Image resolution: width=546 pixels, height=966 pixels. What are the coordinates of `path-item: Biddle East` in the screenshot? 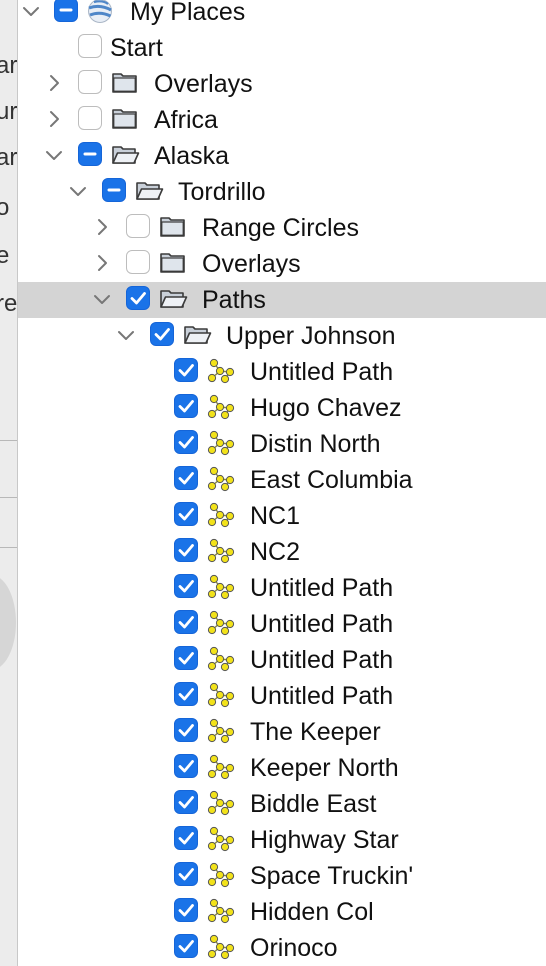 It's located at (282, 804).